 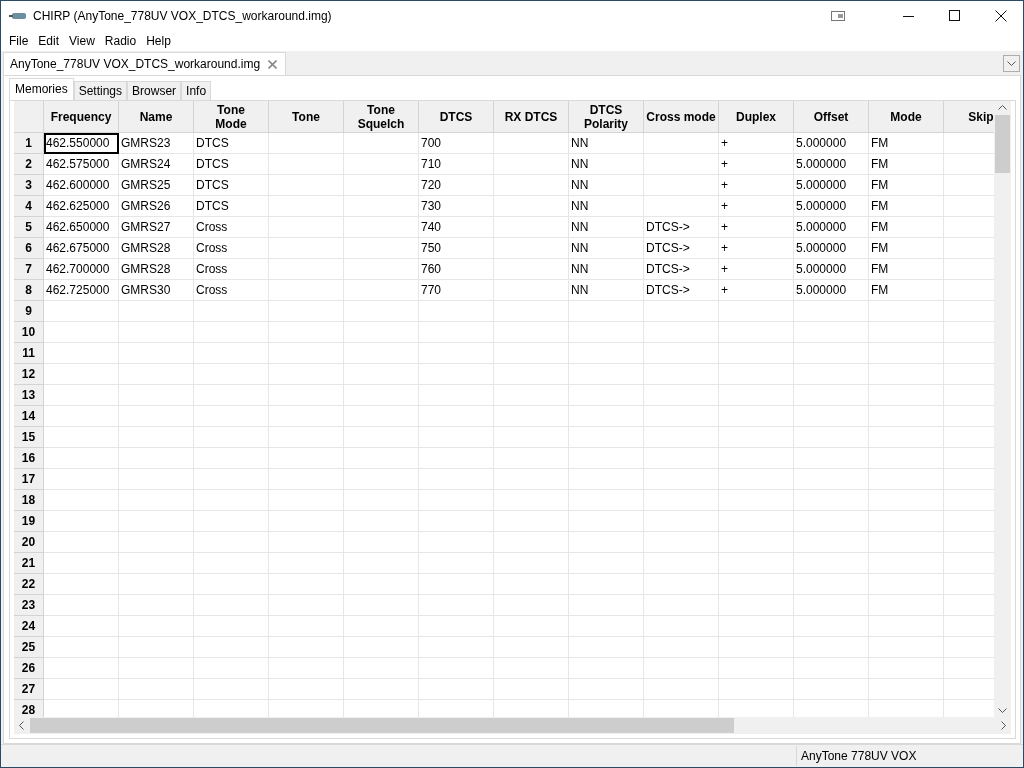 I want to click on row-header: 4, so click(x=29, y=206).